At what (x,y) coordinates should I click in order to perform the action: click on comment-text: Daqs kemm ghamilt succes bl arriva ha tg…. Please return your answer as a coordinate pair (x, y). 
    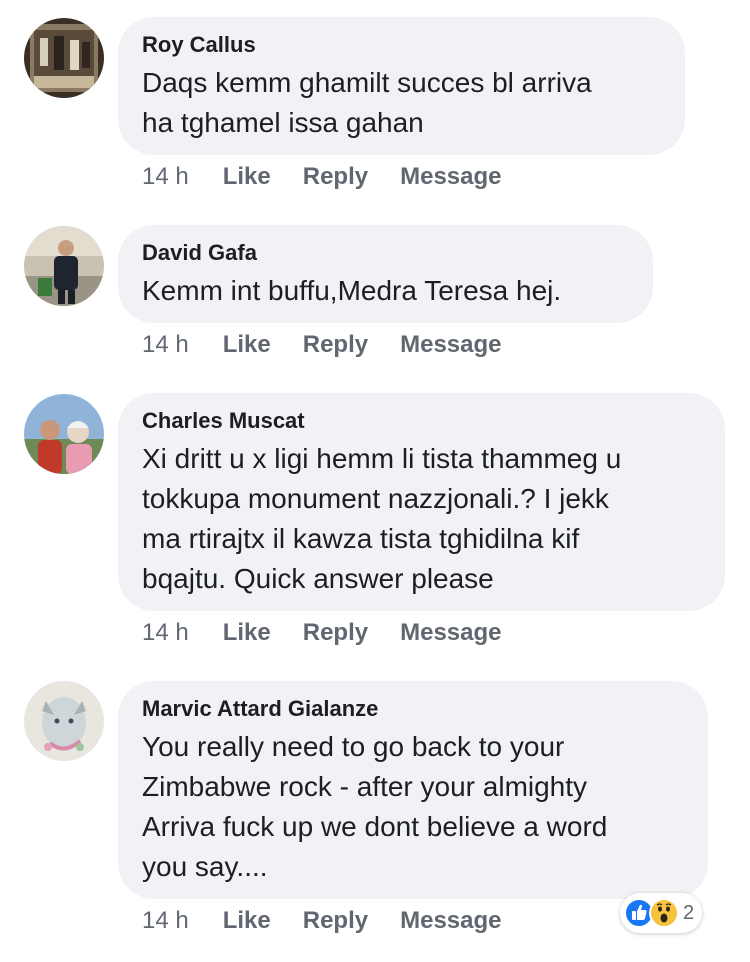
    Looking at the image, I should click on (367, 102).